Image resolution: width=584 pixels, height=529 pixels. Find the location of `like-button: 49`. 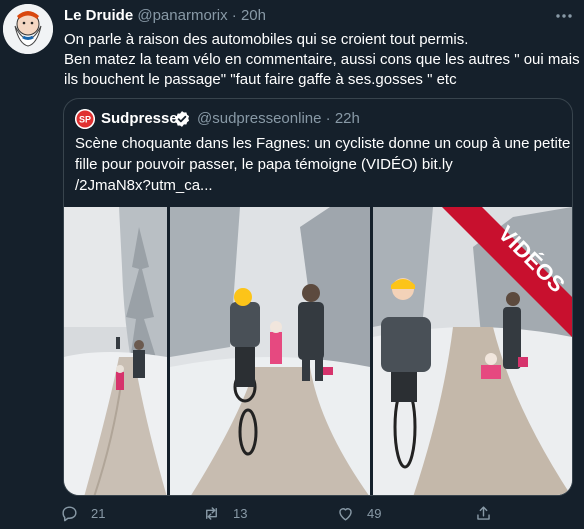

like-button: 49 is located at coordinates (358, 513).